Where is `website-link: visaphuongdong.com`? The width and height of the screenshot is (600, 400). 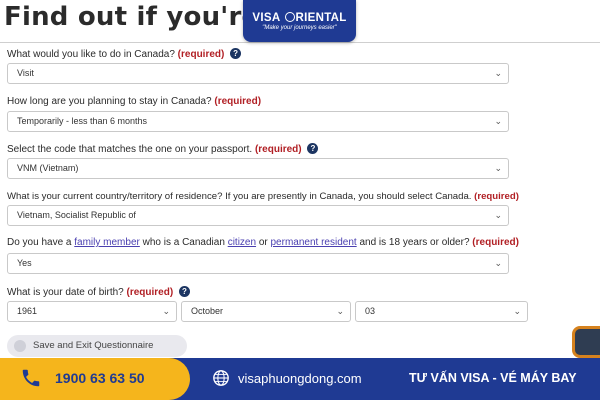
website-link: visaphuongdong.com is located at coordinates (300, 378).